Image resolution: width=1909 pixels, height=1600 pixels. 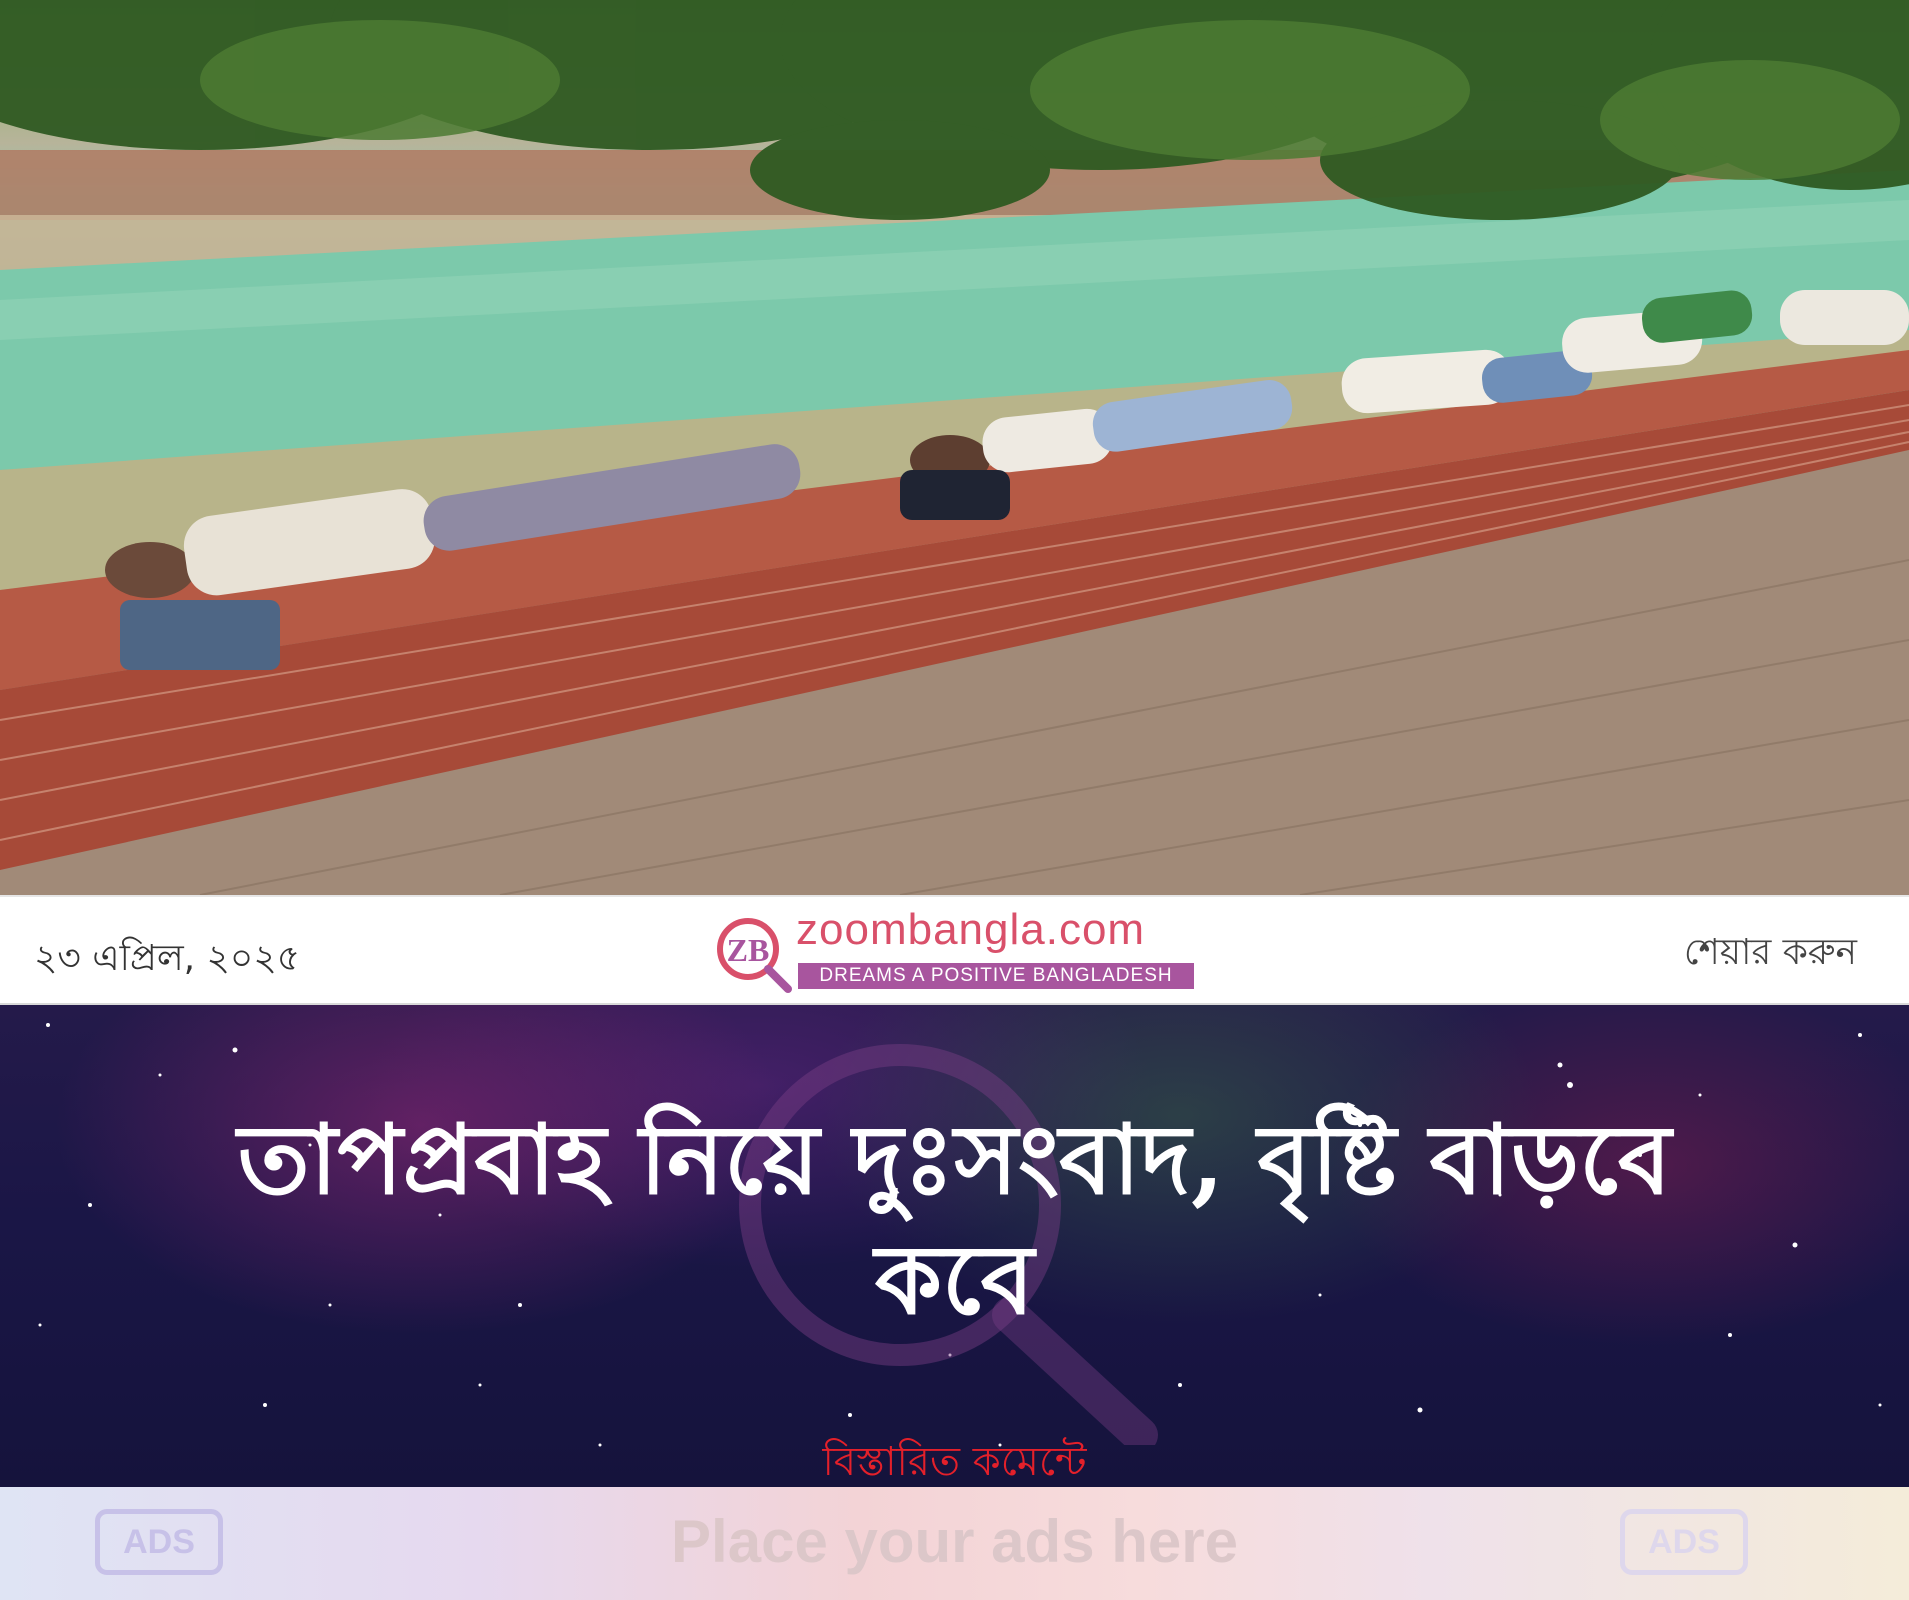 I want to click on ads-banner: ADS Place your ads here ADS, so click(x=954, y=1543).